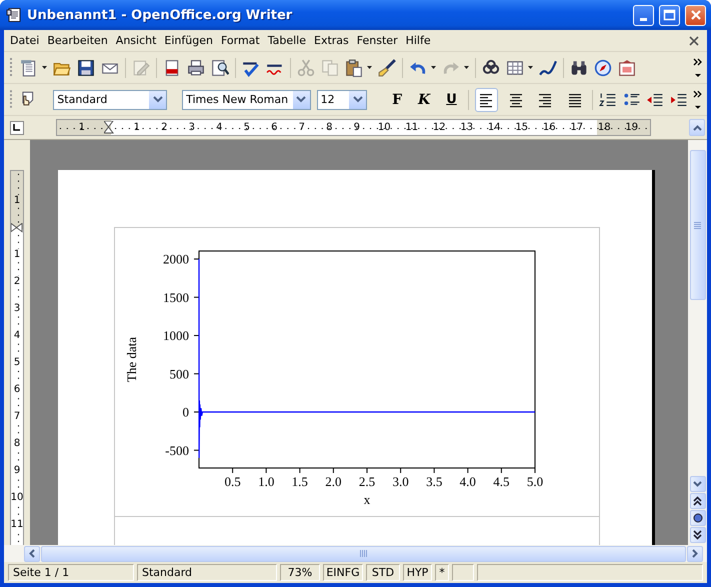 The width and height of the screenshot is (711, 587). What do you see at coordinates (176, 336) in the screenshot?
I see `axis-tick-label: 1000` at bounding box center [176, 336].